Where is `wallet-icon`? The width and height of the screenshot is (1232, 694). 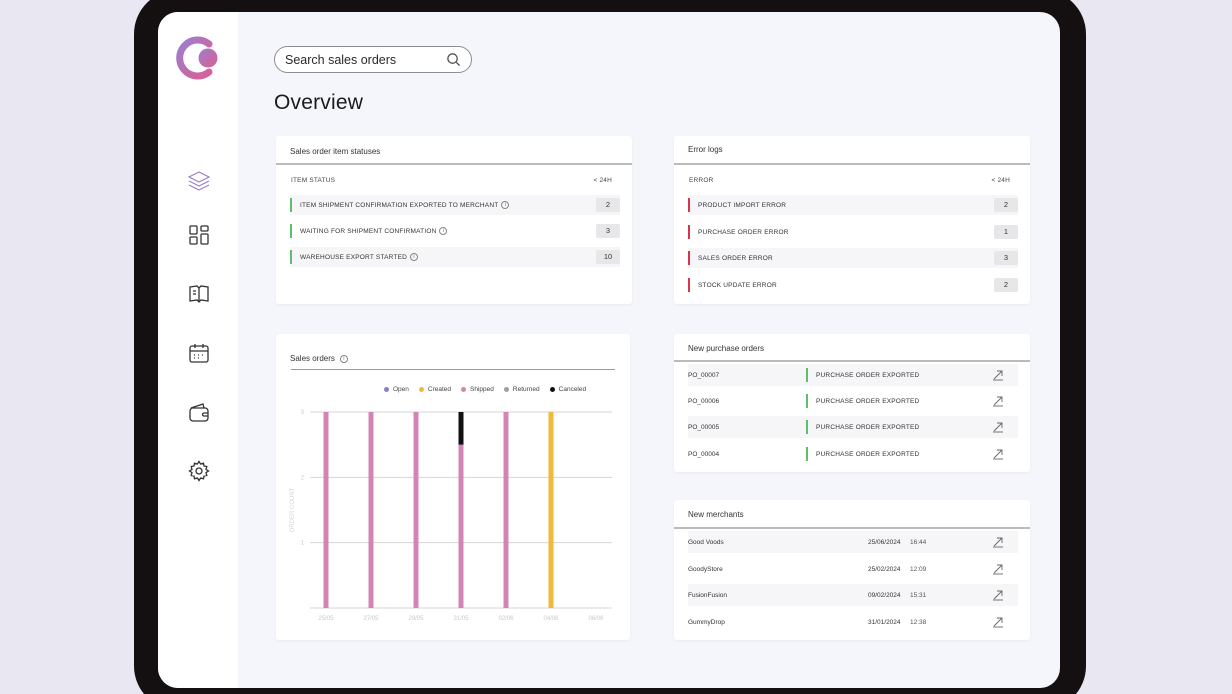 wallet-icon is located at coordinates (199, 412).